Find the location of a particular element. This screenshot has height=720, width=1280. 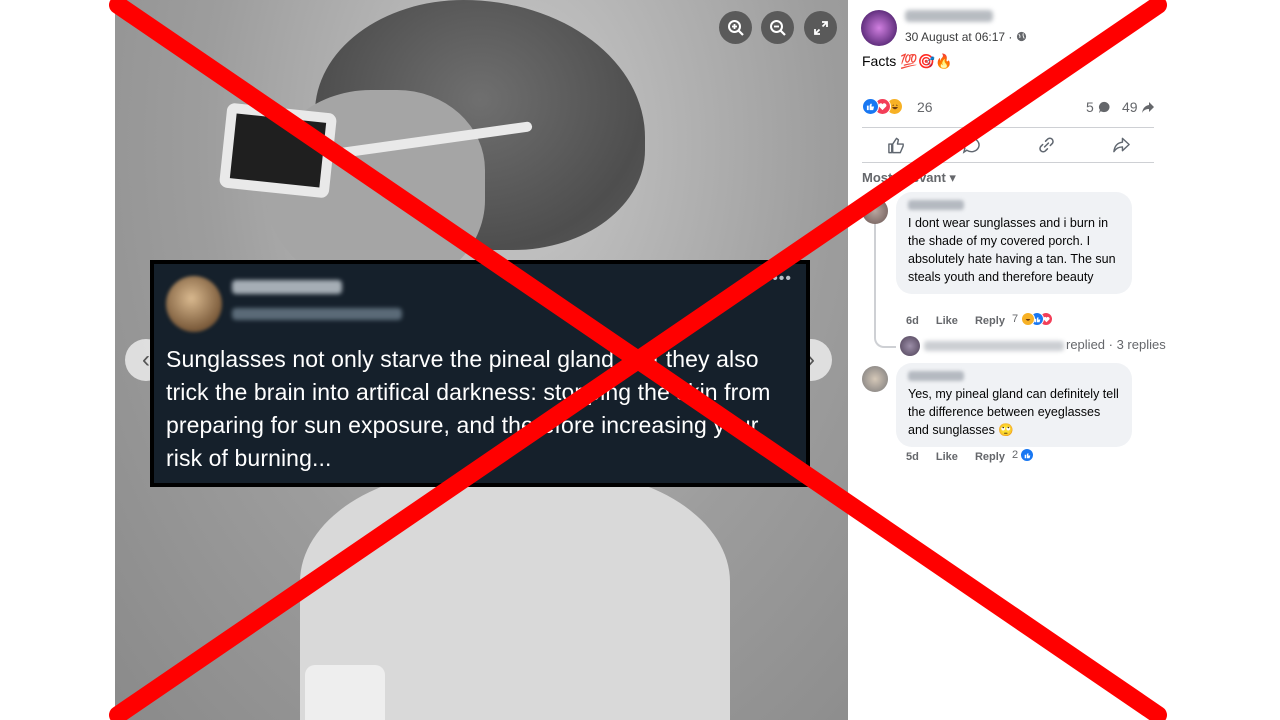

post-text: Facts 💯🎯🔥 is located at coordinates (907, 61).